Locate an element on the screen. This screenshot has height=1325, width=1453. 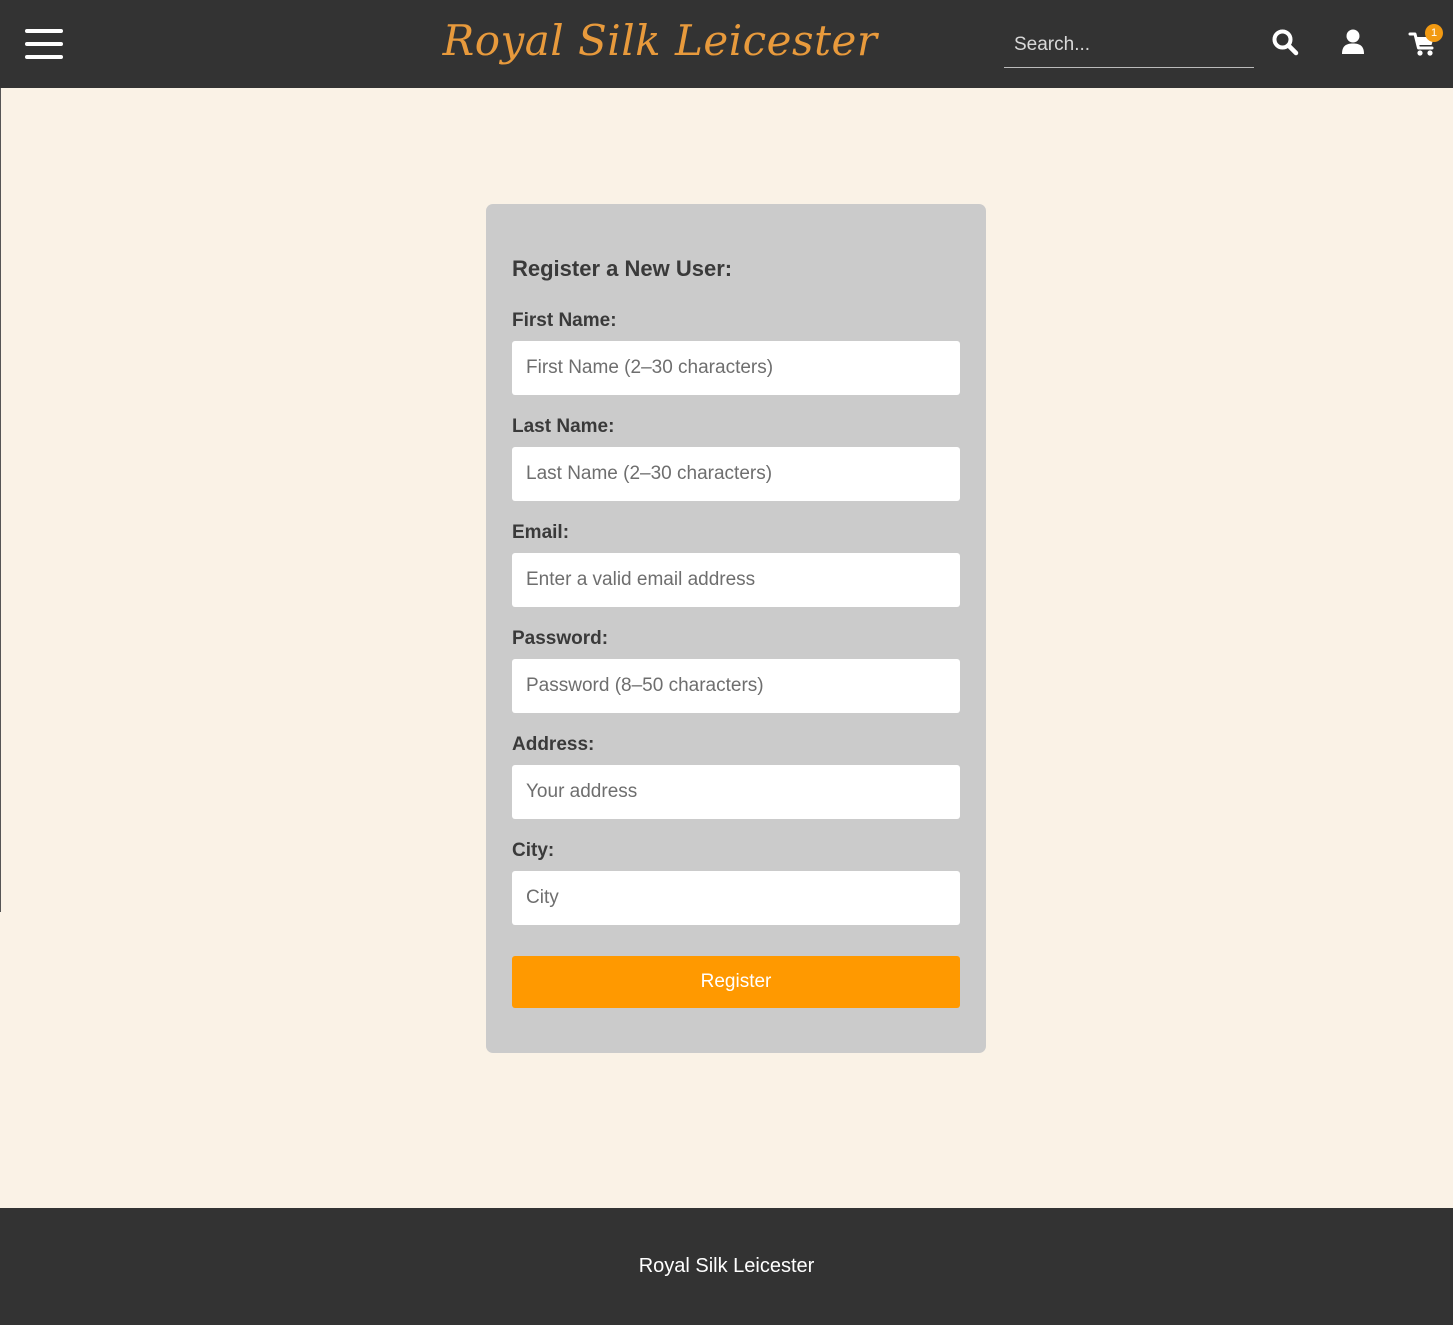
address-field is located at coordinates (736, 792).